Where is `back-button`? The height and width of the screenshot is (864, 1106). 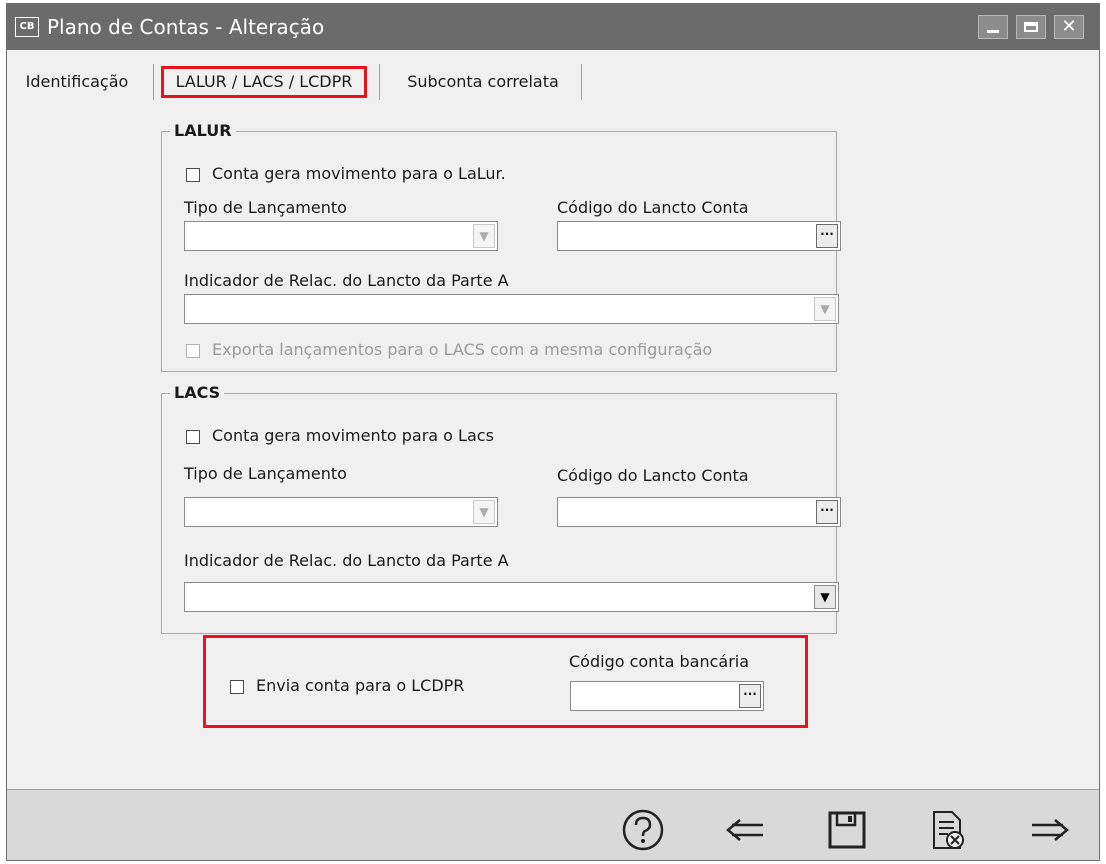
back-button is located at coordinates (745, 830).